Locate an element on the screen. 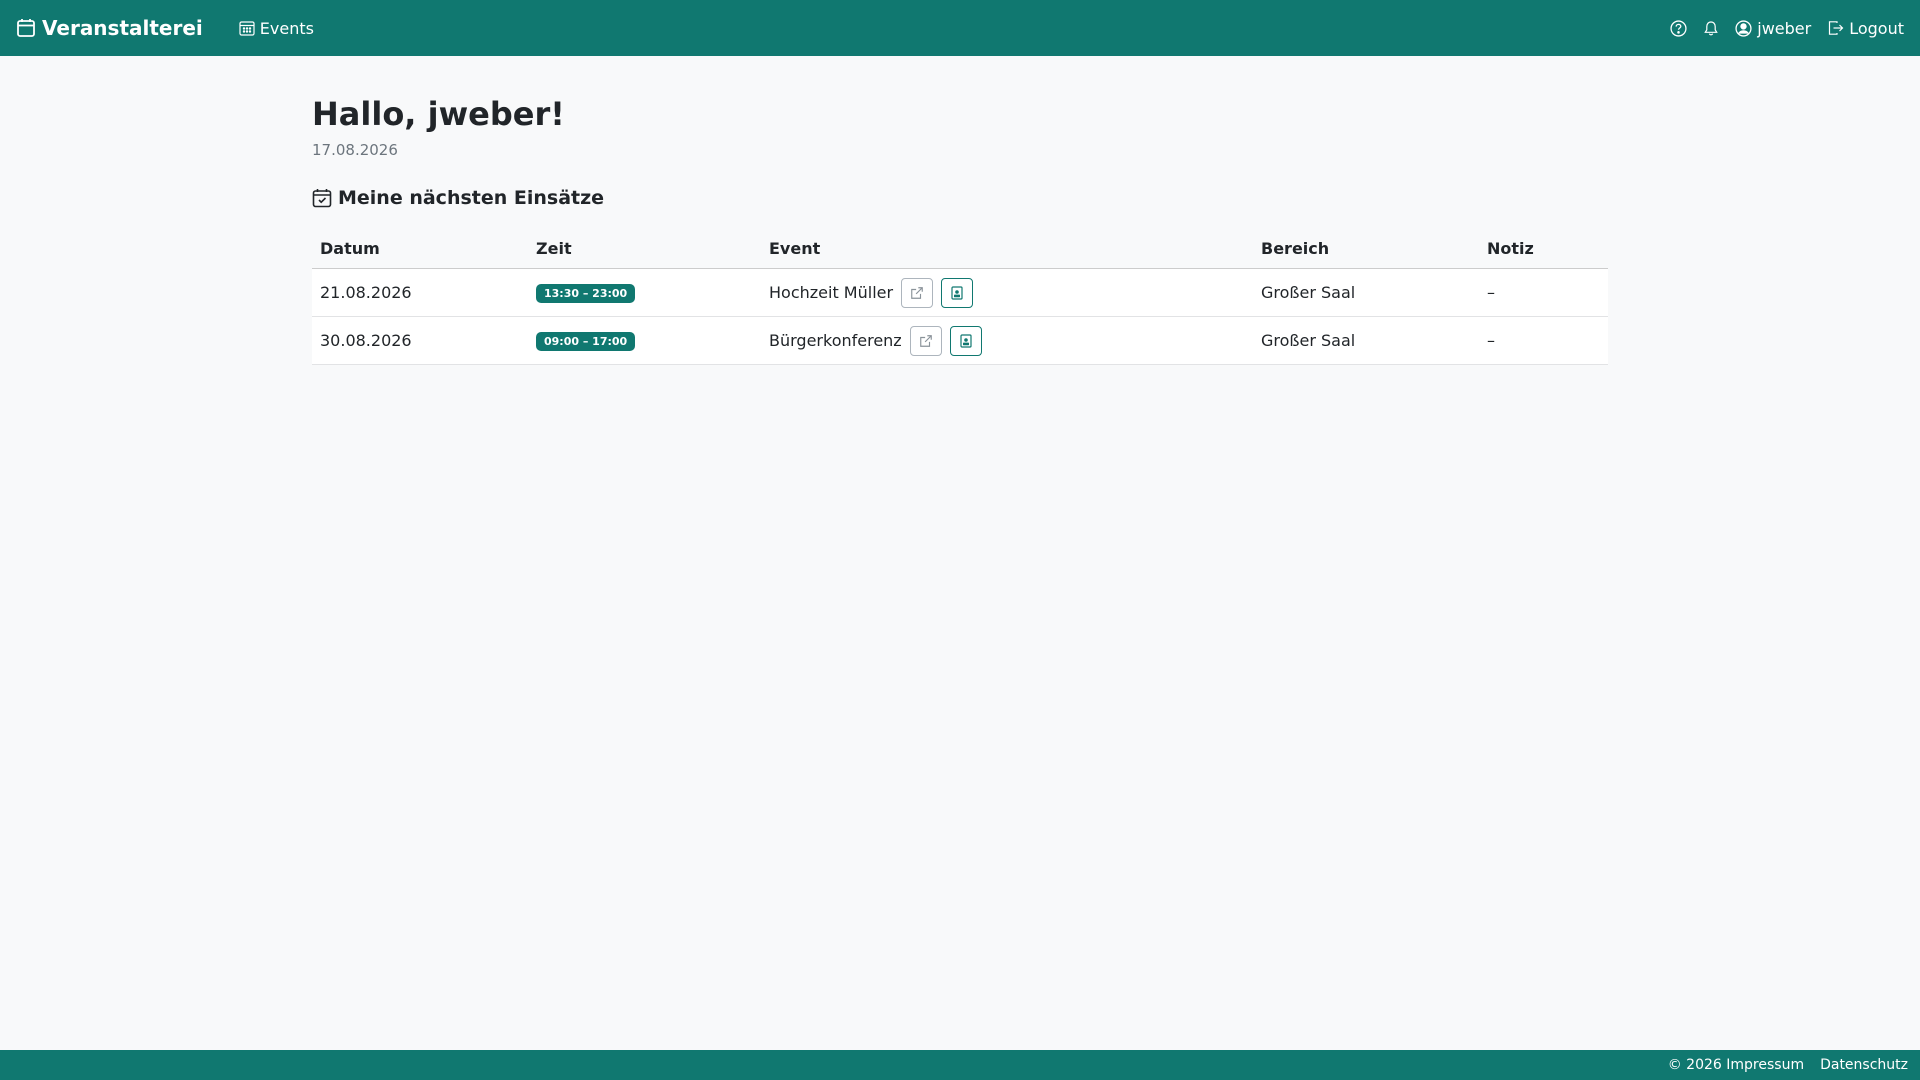 The height and width of the screenshot is (1080, 1920). logout-link: Logout is located at coordinates (1865, 28).